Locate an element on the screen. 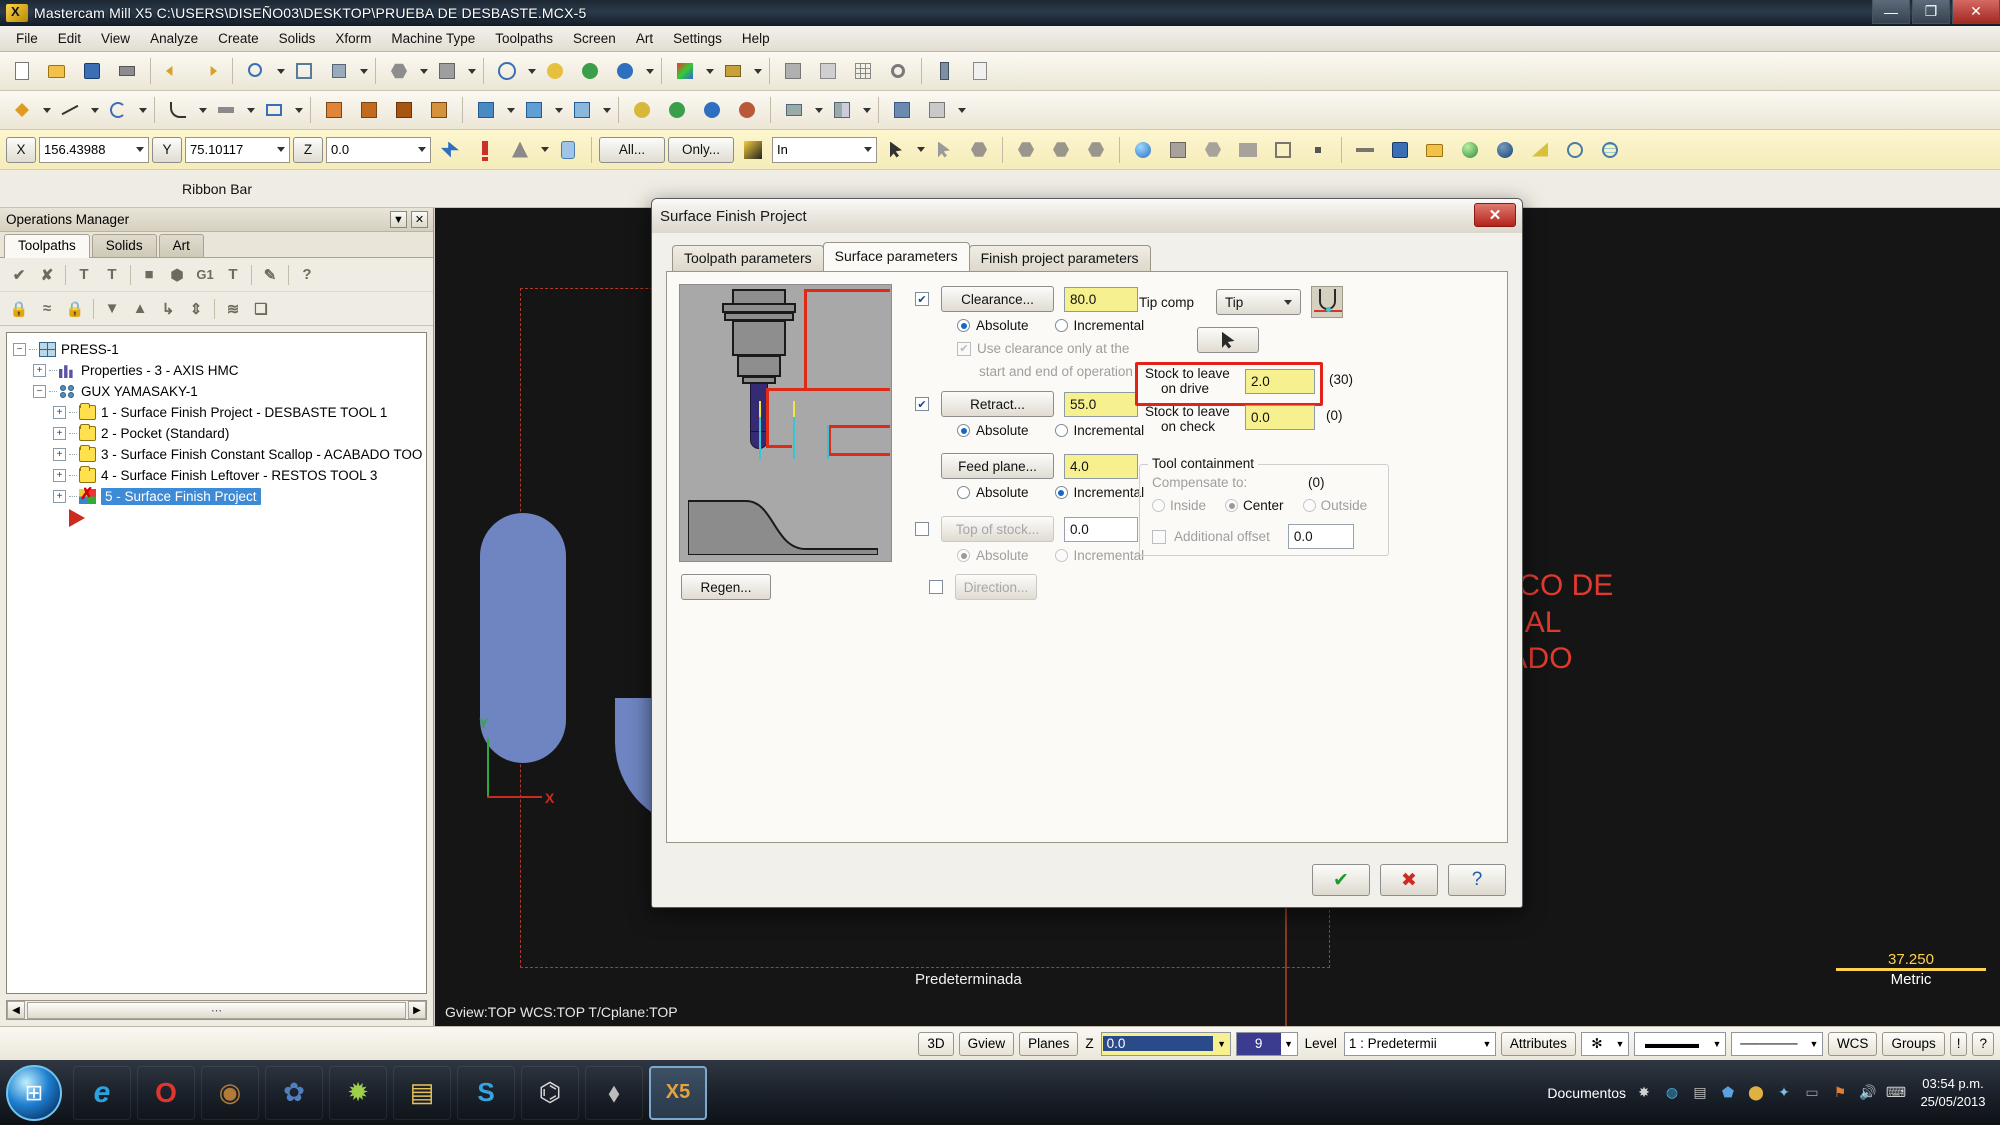 This screenshot has width=2000, height=1125. select-arrow-icon is located at coordinates (896, 149).